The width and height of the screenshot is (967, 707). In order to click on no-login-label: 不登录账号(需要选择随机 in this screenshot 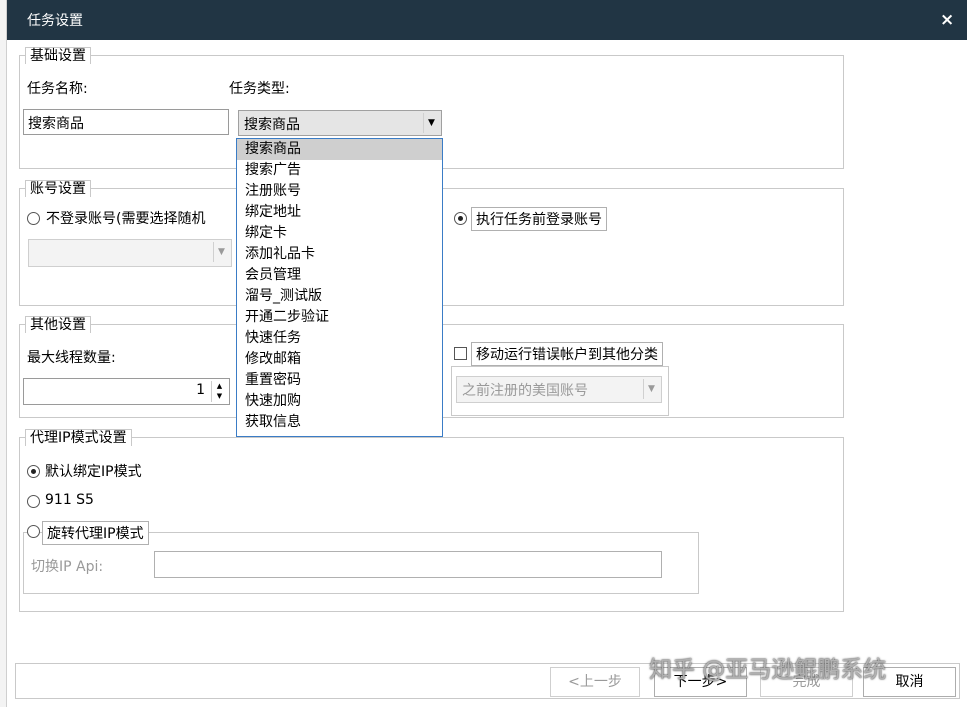, I will do `click(126, 219)`.